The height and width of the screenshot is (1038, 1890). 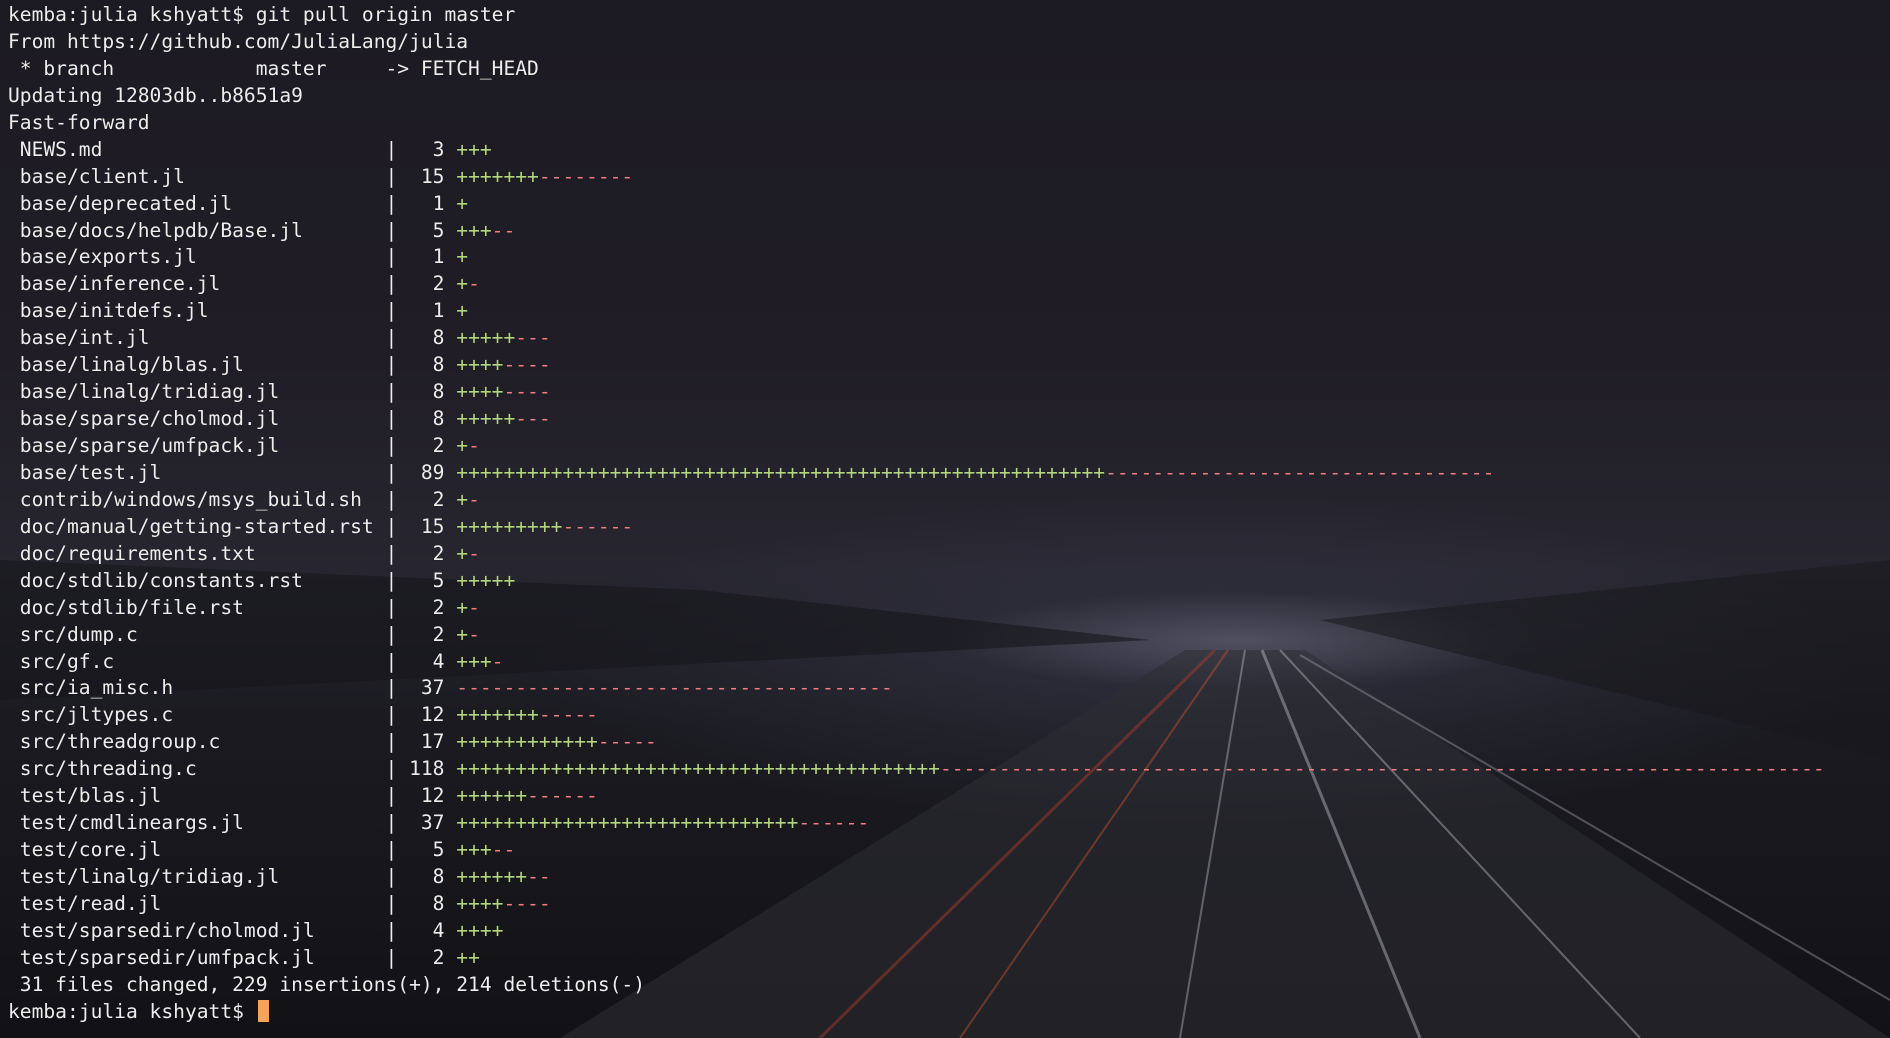 What do you see at coordinates (916, 850) in the screenshot?
I see `diffstat-row: test/core.jl | 5 +++--` at bounding box center [916, 850].